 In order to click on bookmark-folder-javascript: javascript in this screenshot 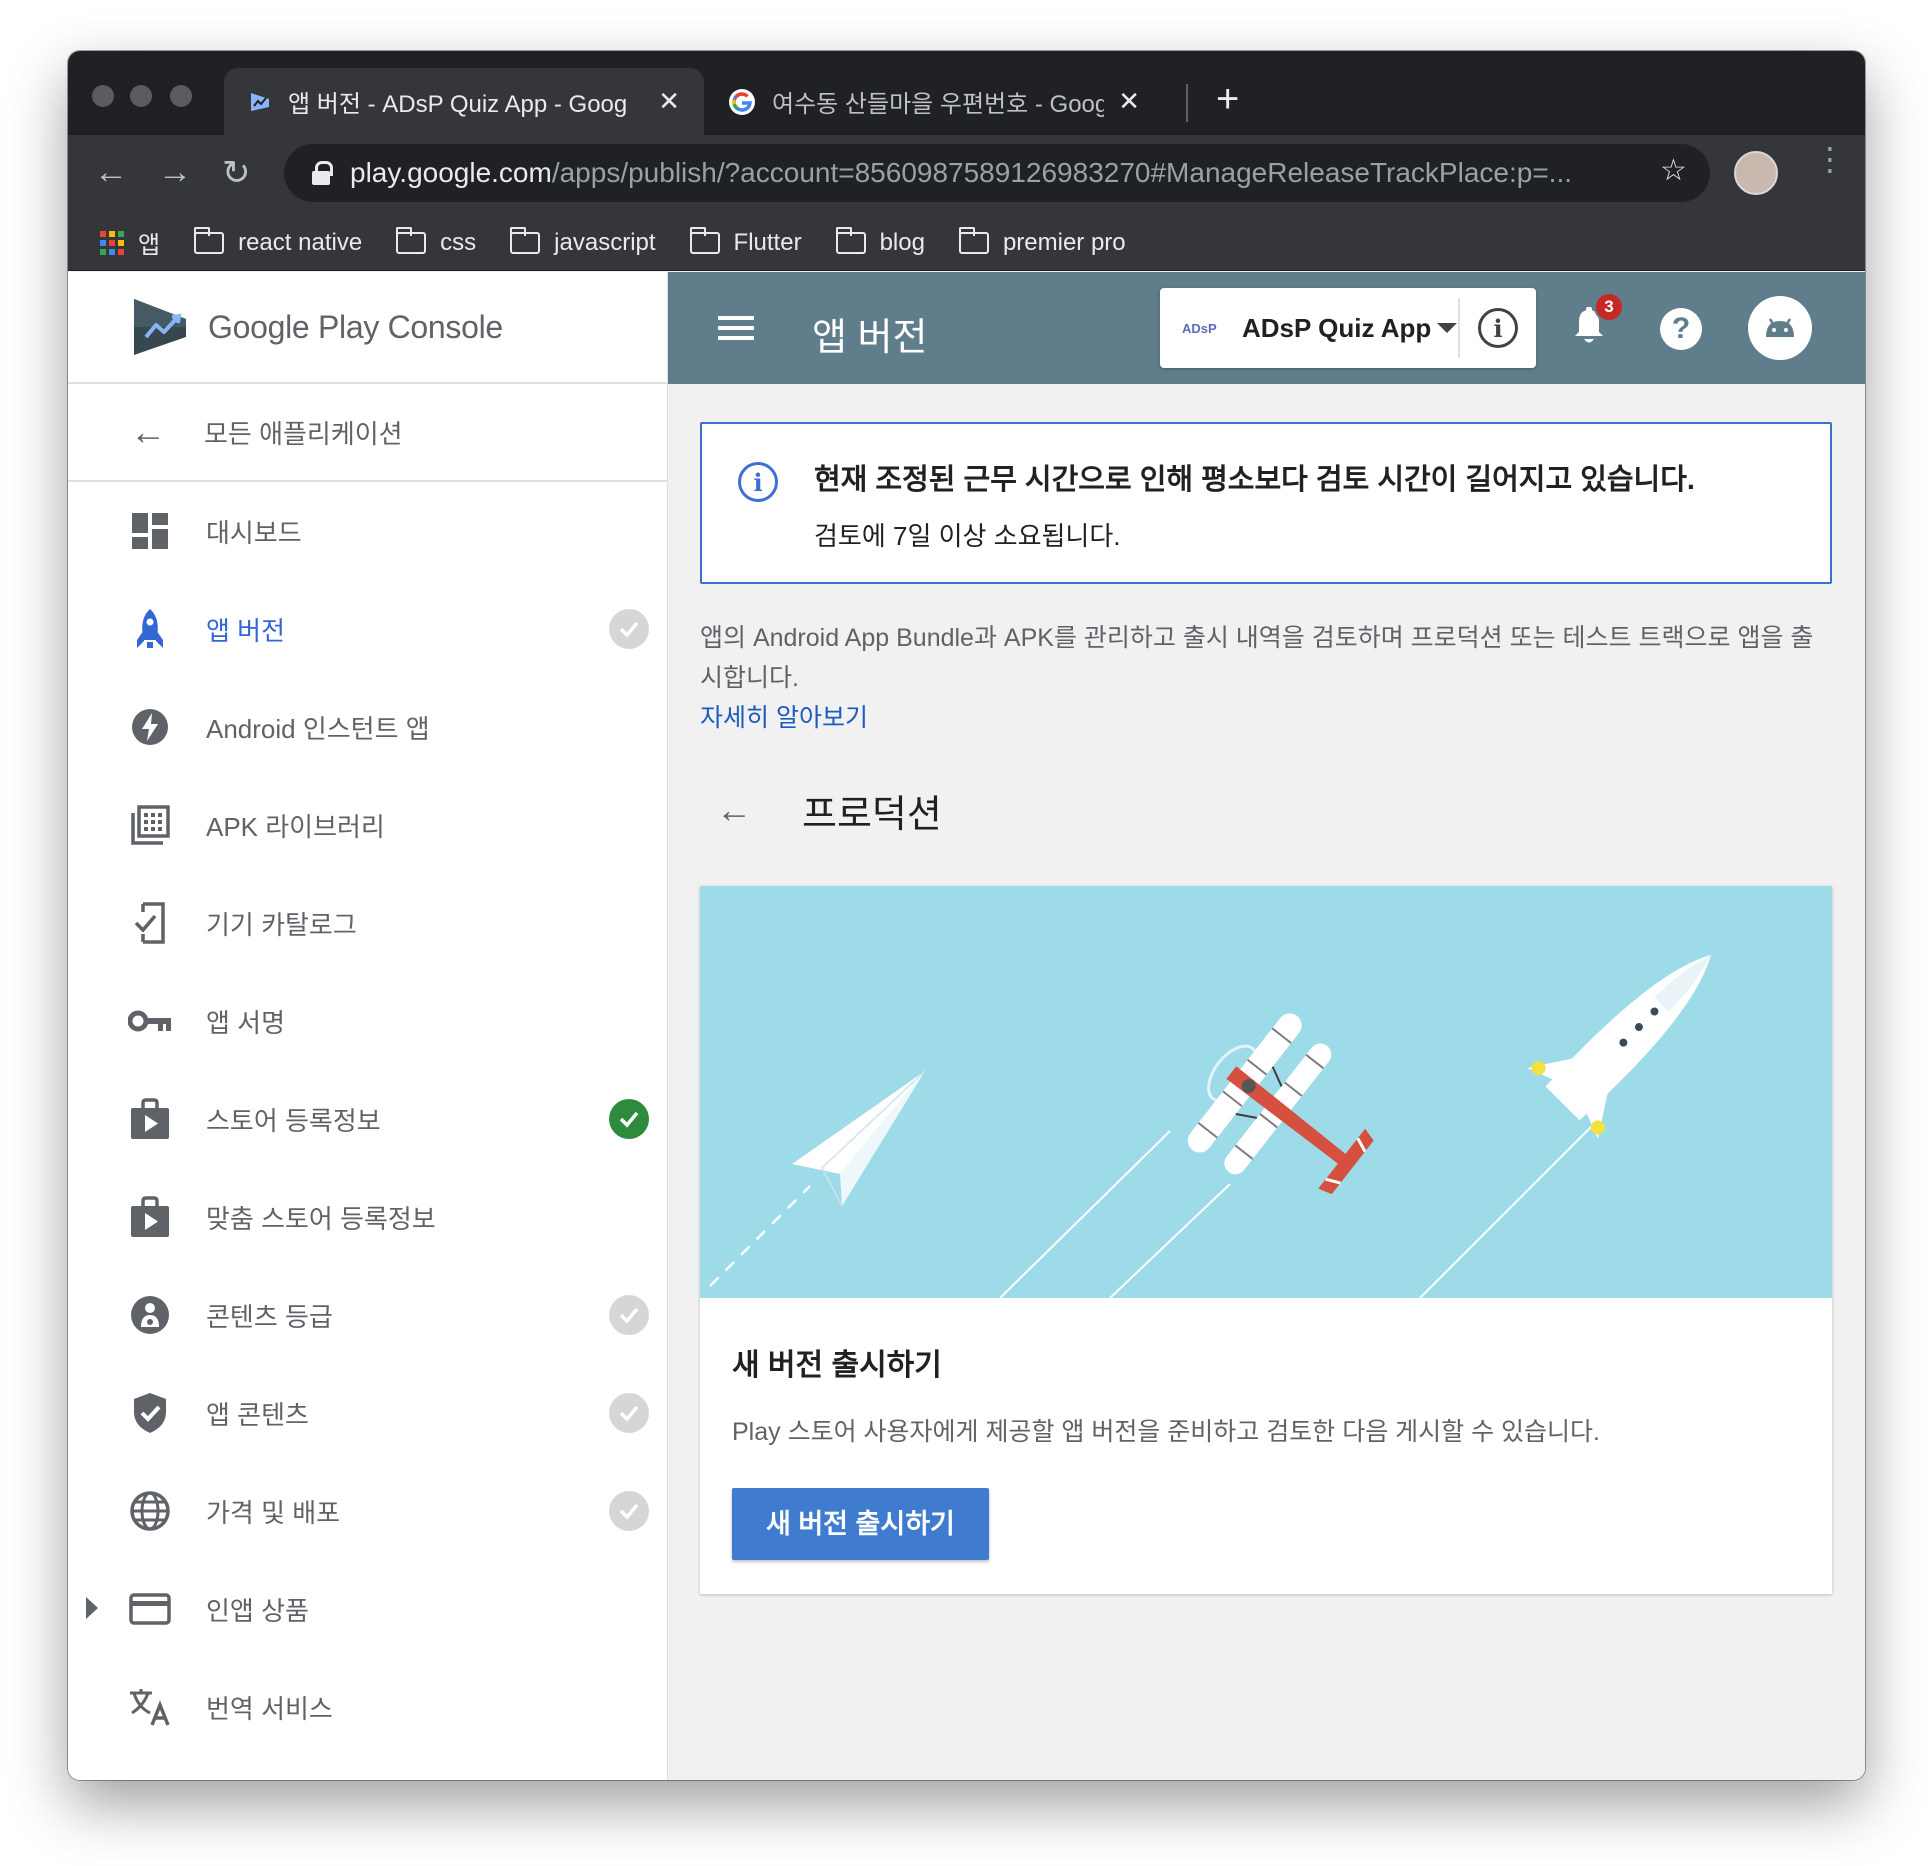, I will do `click(583, 241)`.